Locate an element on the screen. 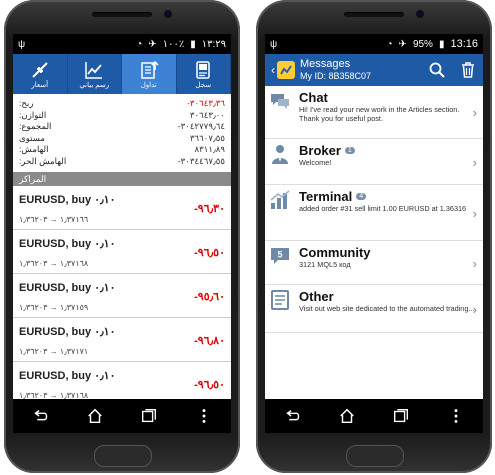  header-titles: Messages My ID: 8B358C07 is located at coordinates (335, 70).